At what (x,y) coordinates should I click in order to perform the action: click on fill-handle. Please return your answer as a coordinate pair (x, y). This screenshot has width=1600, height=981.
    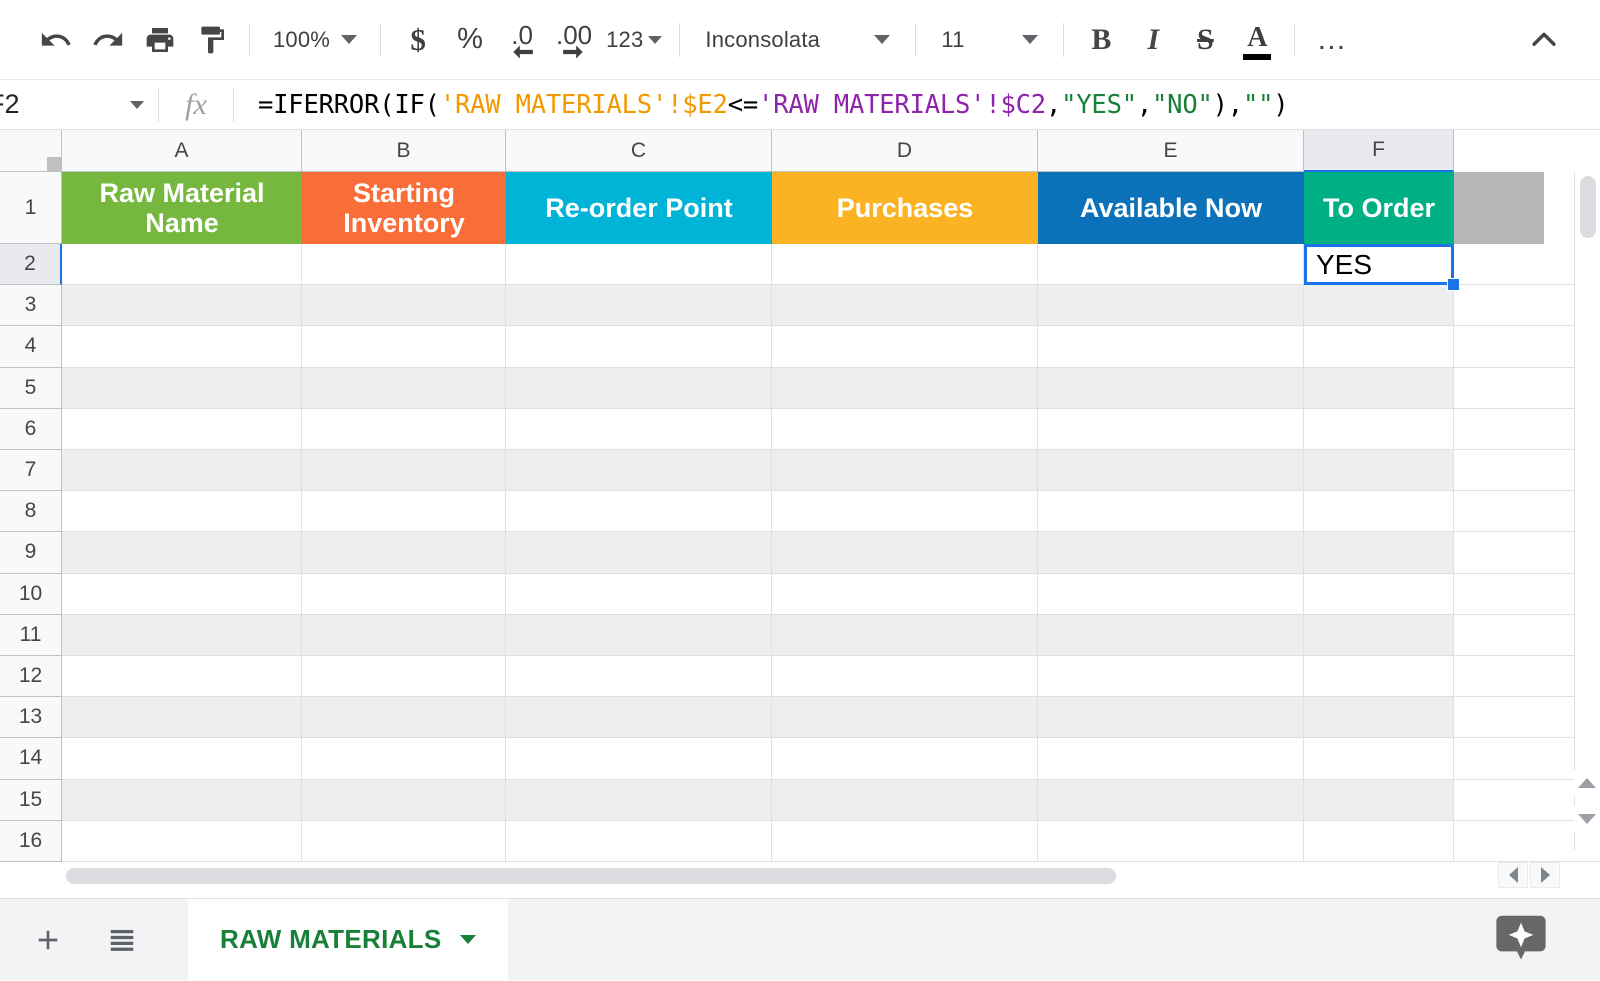
    Looking at the image, I should click on (1453, 284).